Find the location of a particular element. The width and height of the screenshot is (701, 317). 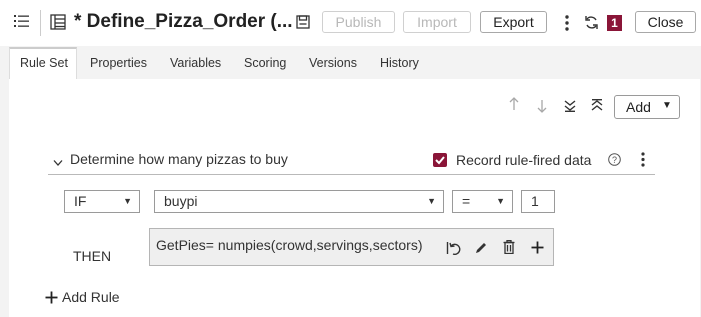

add-label: Add is located at coordinates (638, 107).